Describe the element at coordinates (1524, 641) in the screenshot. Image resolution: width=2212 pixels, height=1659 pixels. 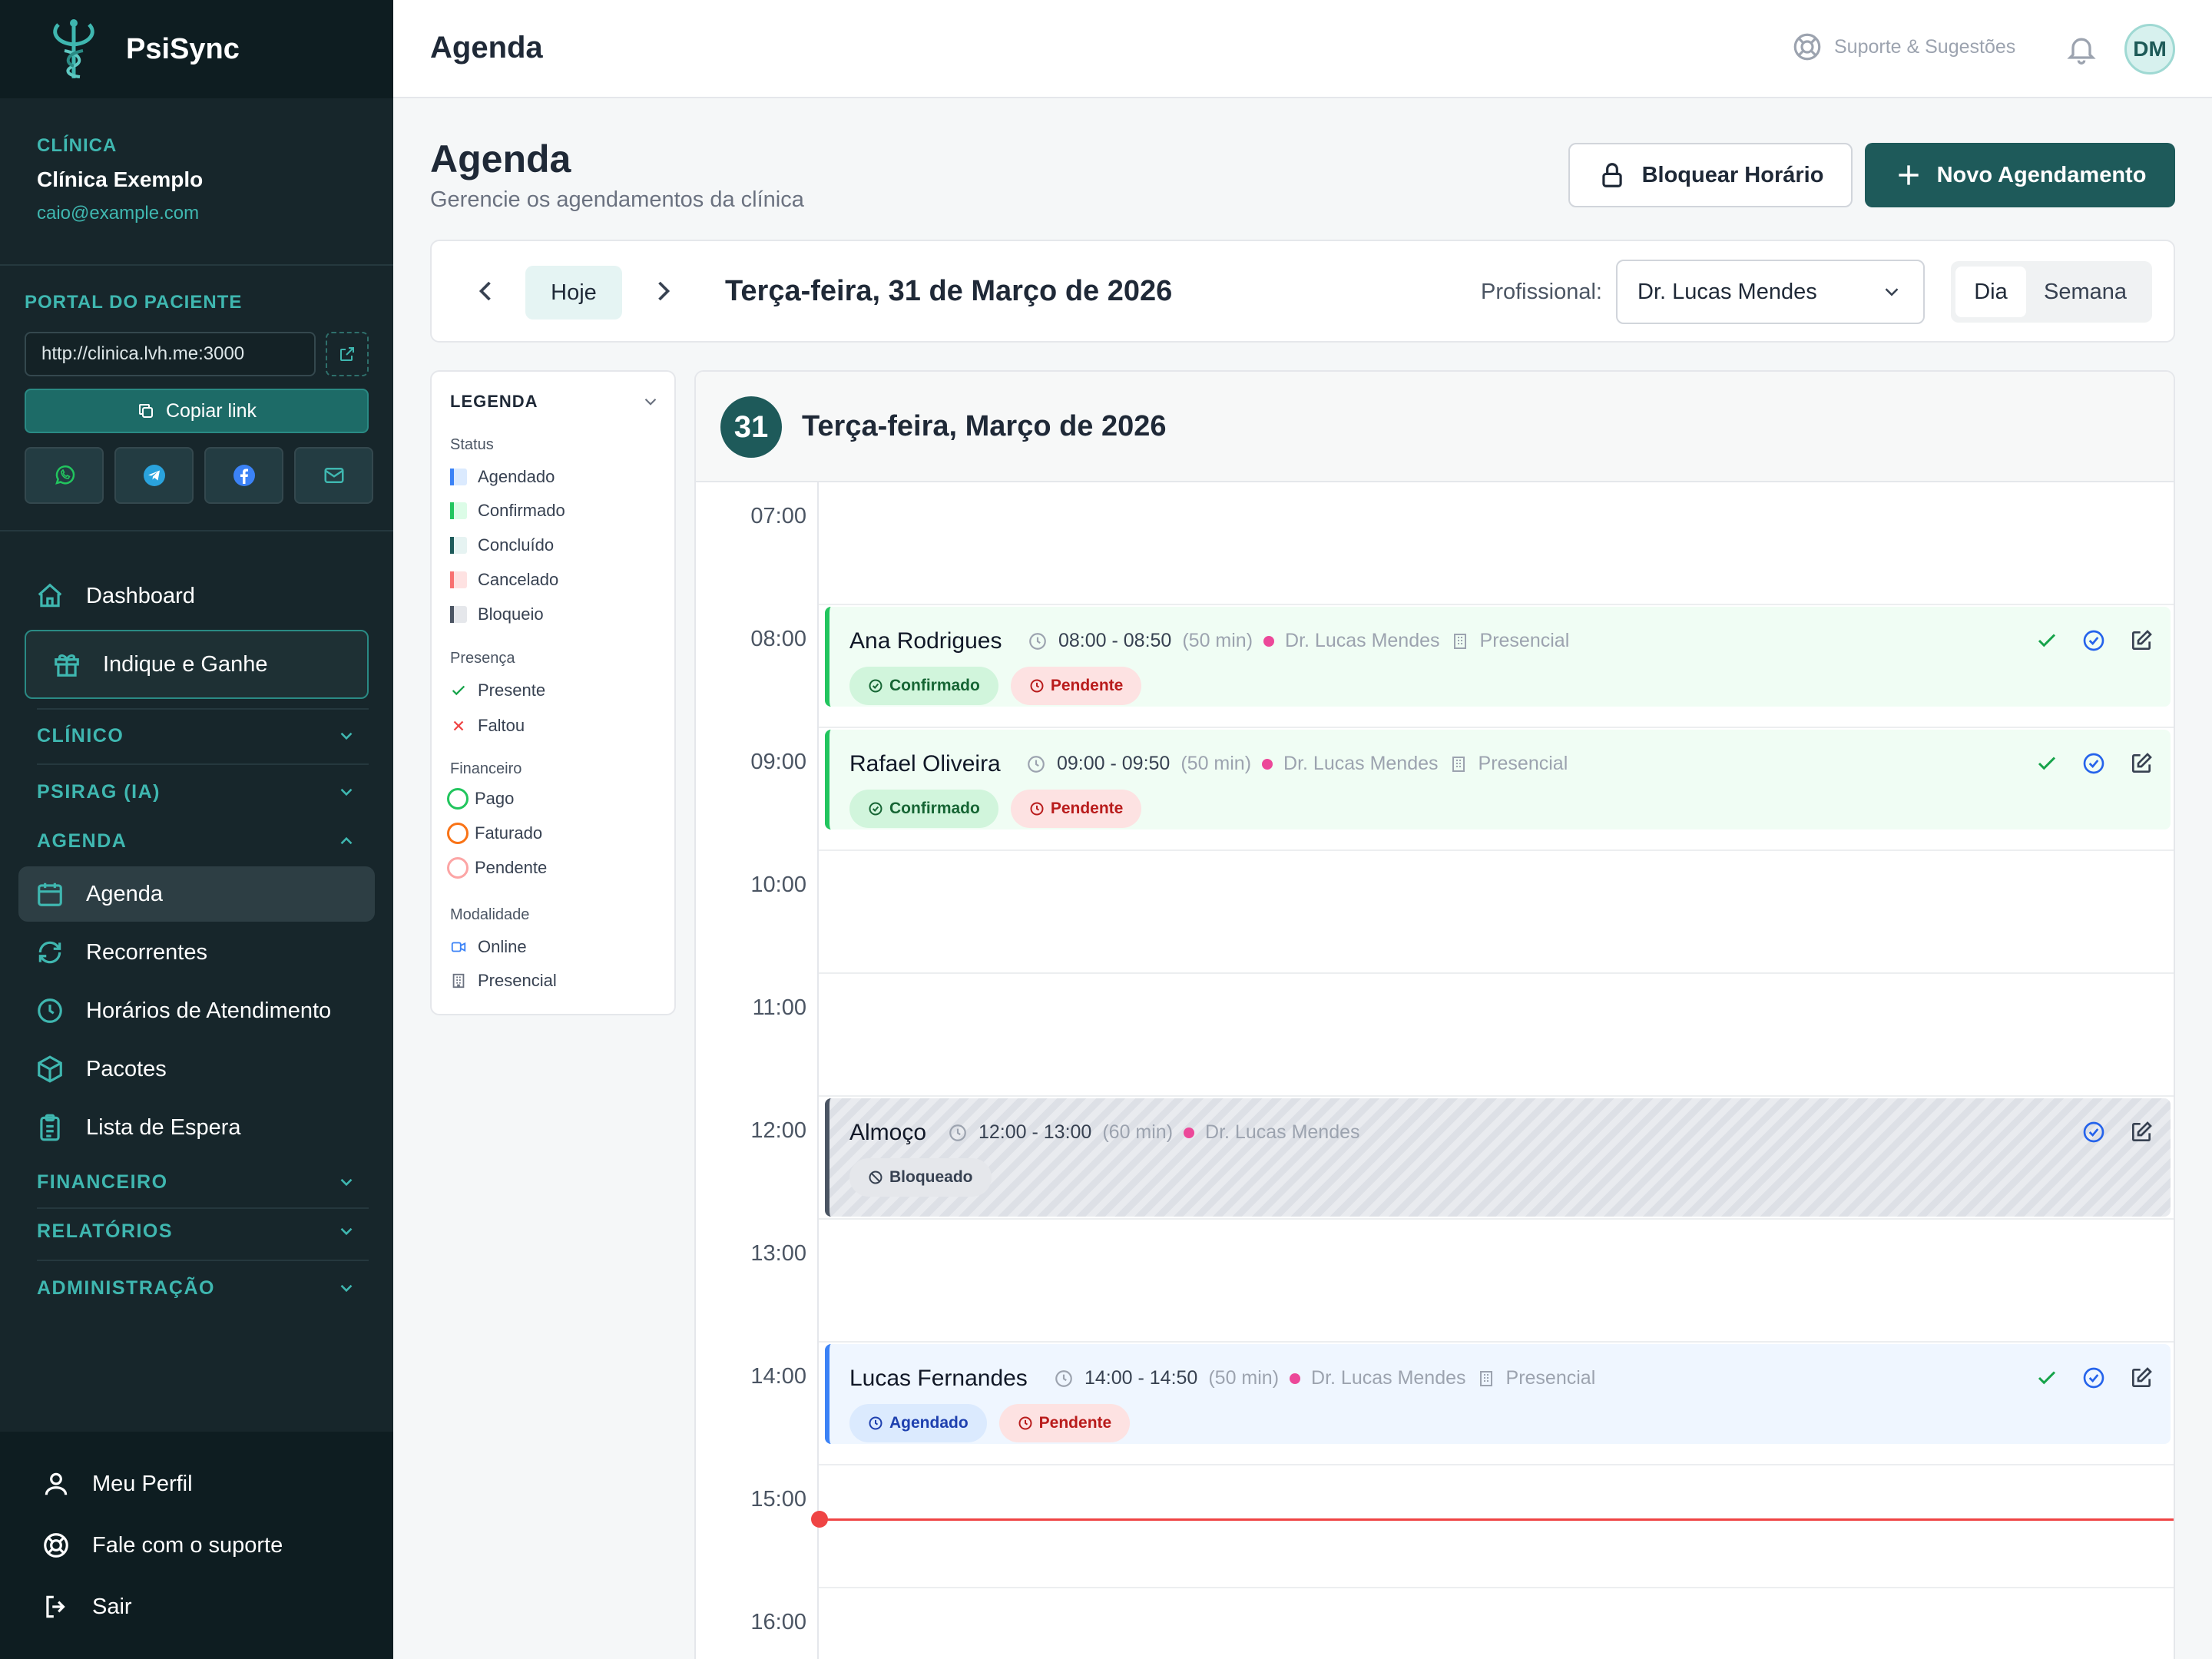
I see `appointment-mode: Presencial` at that location.